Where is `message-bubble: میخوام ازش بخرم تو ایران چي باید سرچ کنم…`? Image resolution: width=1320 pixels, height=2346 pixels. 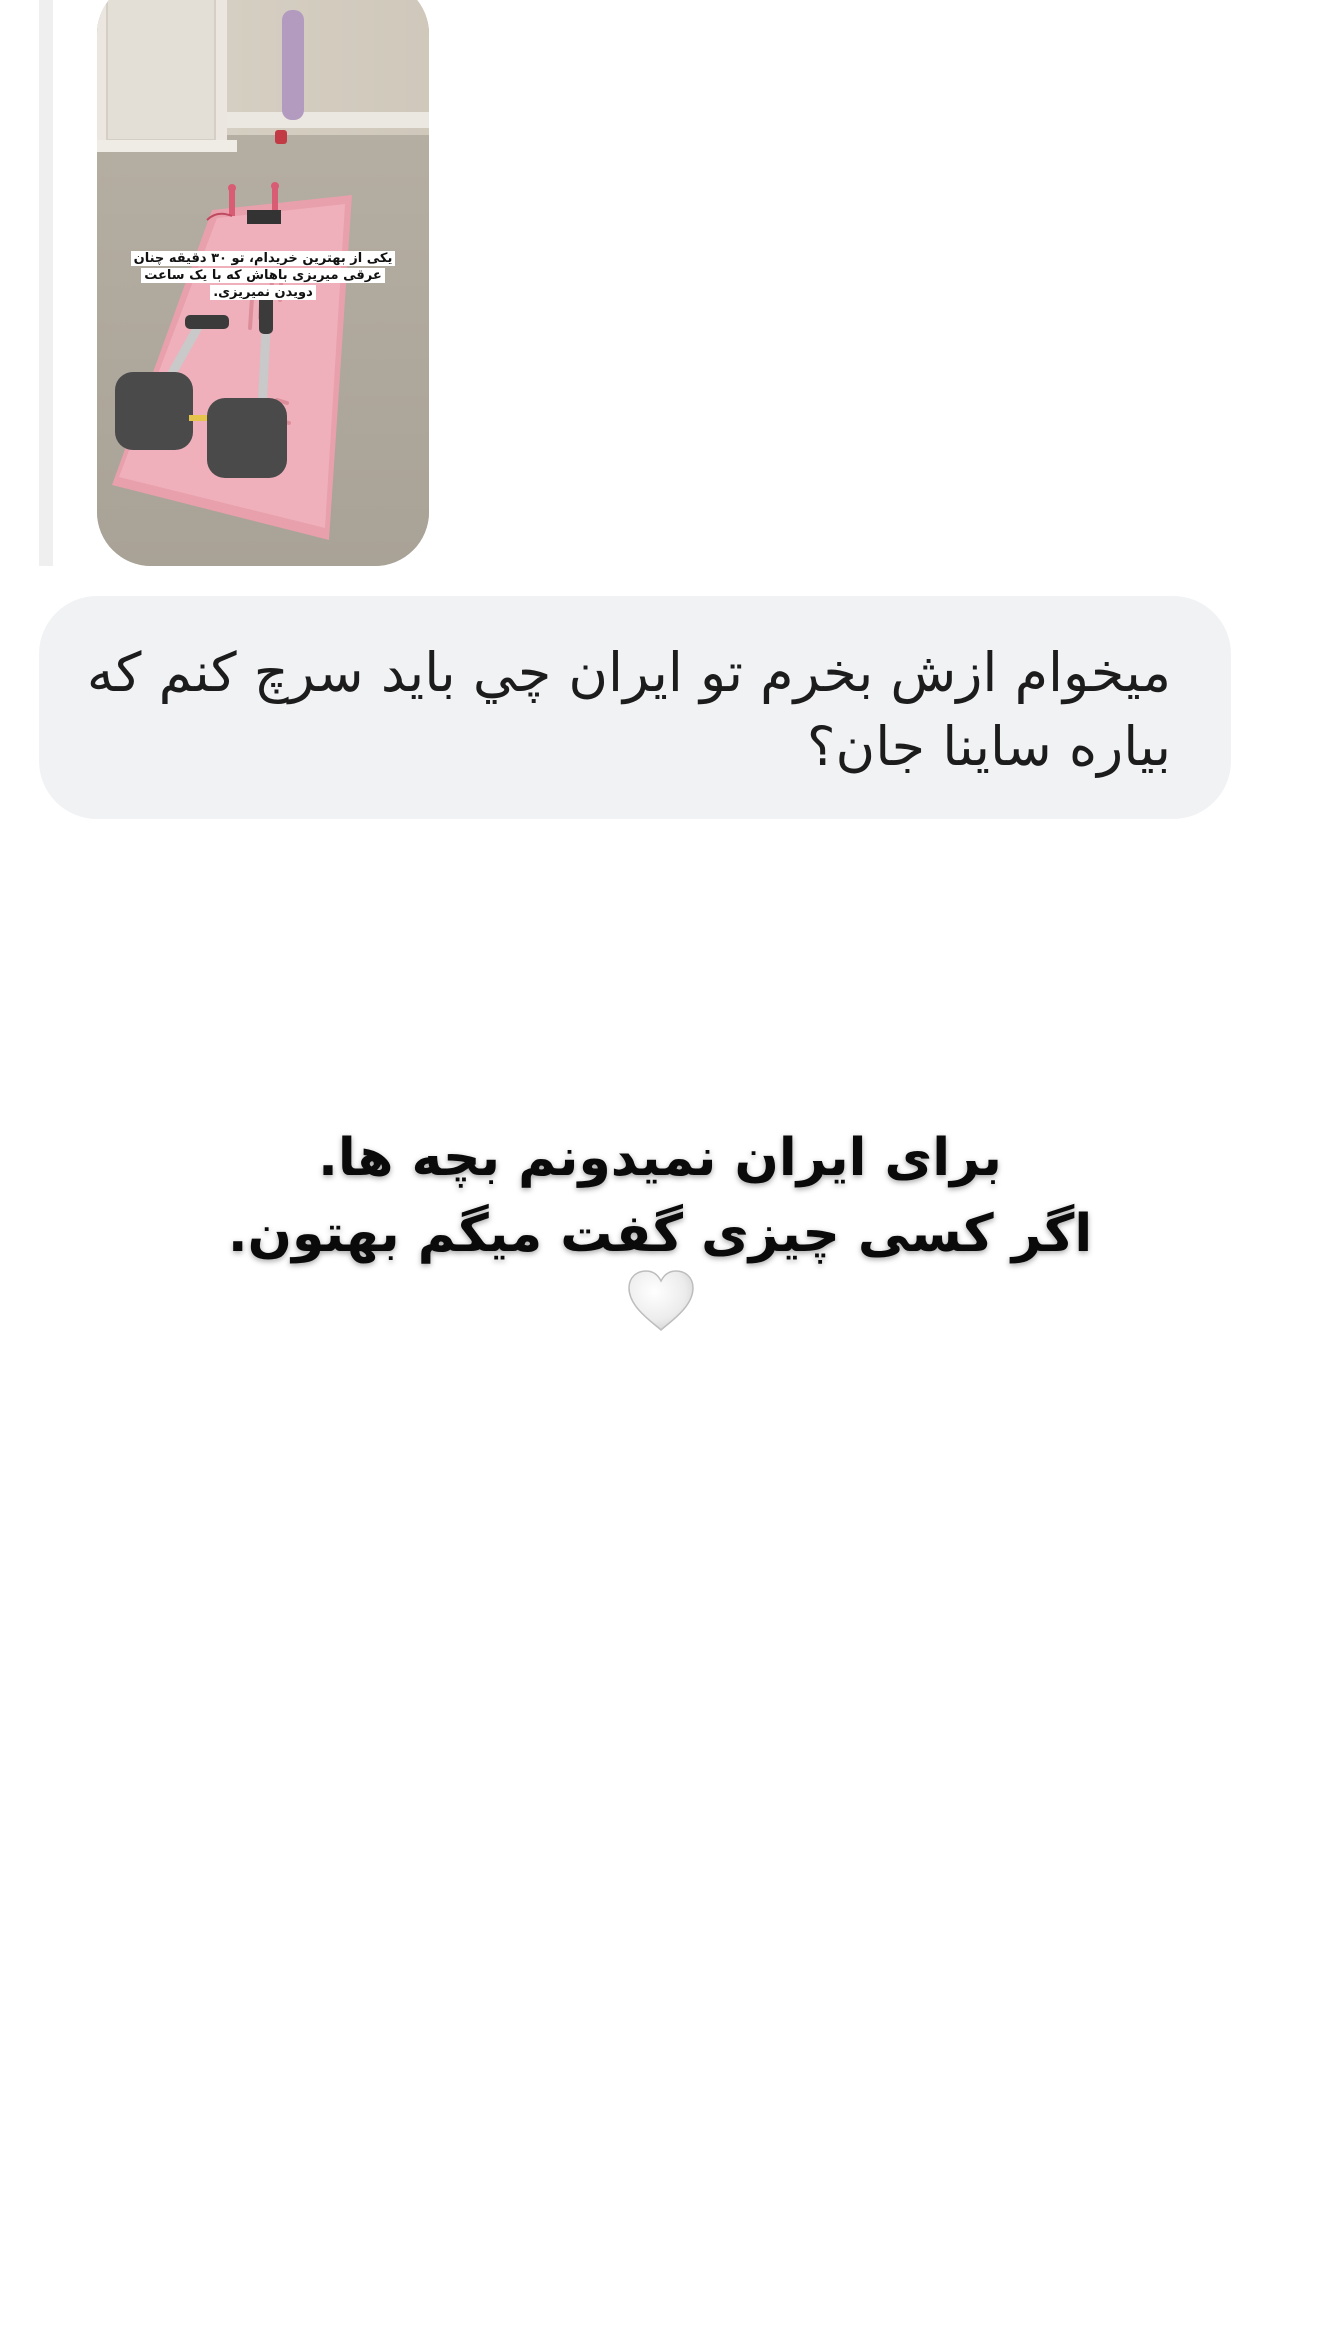 message-bubble: میخوام ازش بخرم تو ایران چي باید سرچ کنم… is located at coordinates (635, 707).